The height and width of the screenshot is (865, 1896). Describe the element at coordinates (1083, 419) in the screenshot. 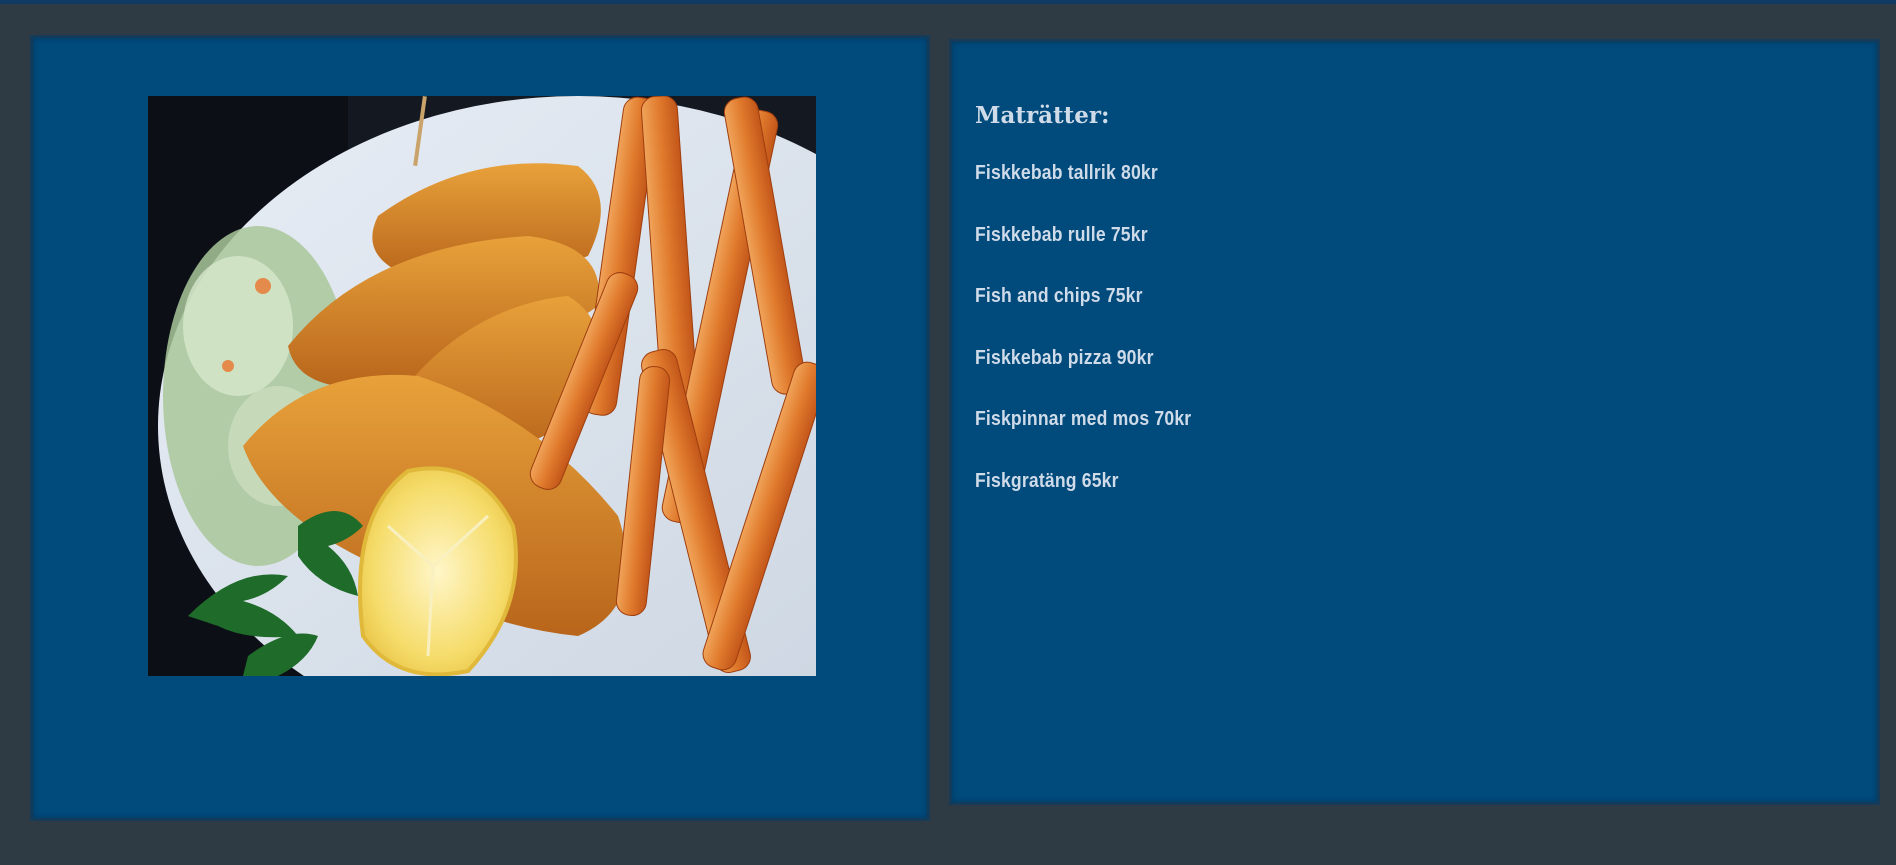

I see `menu-item: Fiskpinnar med mos 70kr` at that location.